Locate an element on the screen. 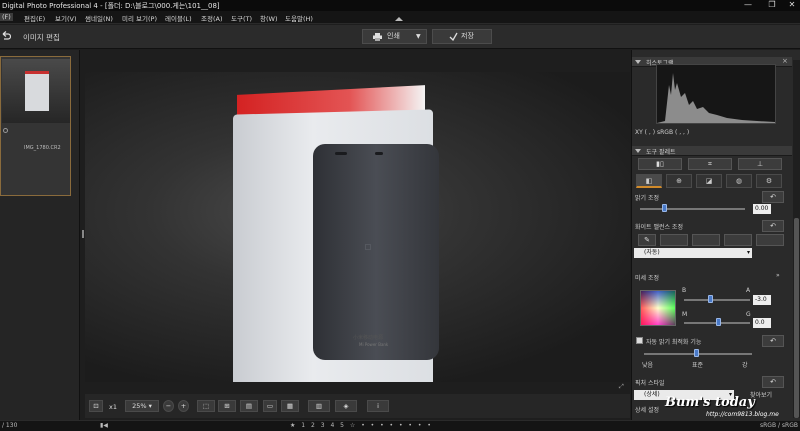 The height and width of the screenshot is (431, 800). tab-curve: ◪ is located at coordinates (709, 181).